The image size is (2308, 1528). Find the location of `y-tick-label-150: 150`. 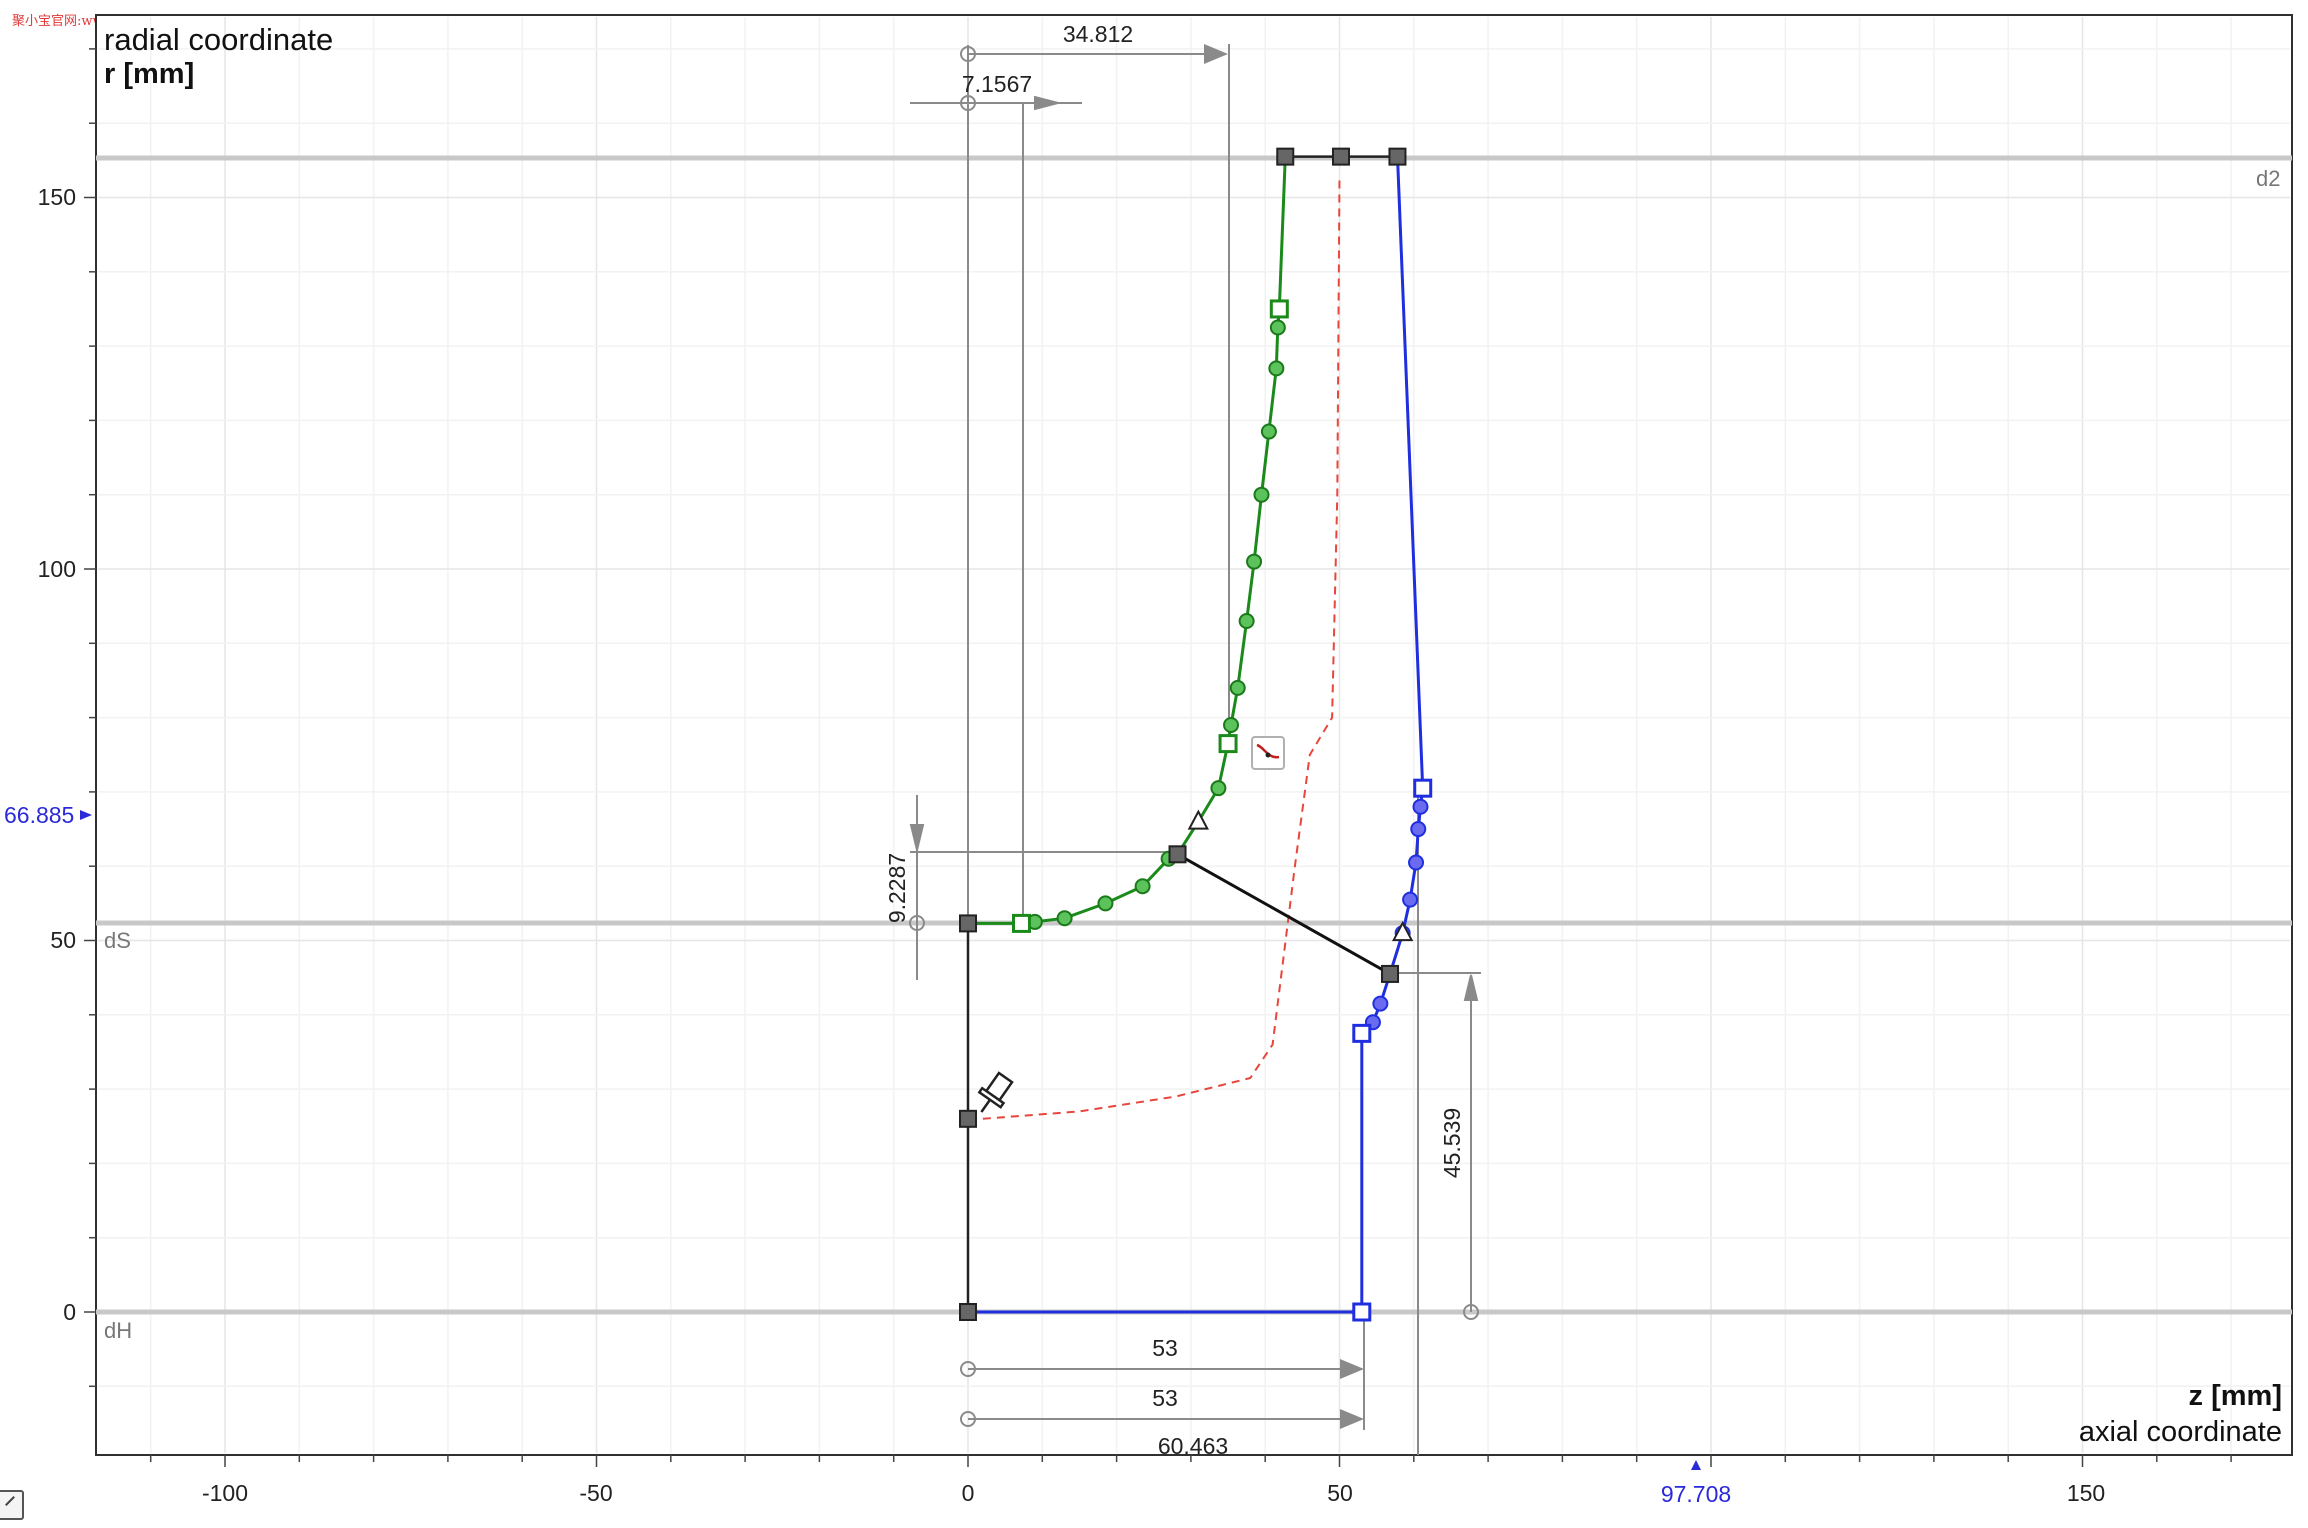

y-tick-label-150: 150 is located at coordinates (57, 197).